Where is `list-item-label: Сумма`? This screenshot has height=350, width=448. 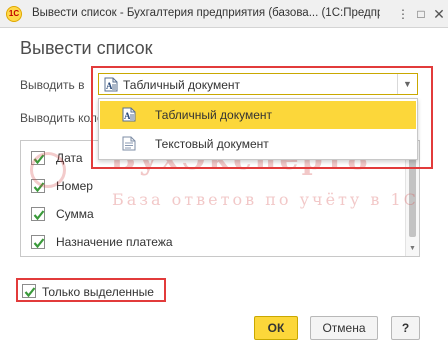
list-item-label: Сумма is located at coordinates (75, 214).